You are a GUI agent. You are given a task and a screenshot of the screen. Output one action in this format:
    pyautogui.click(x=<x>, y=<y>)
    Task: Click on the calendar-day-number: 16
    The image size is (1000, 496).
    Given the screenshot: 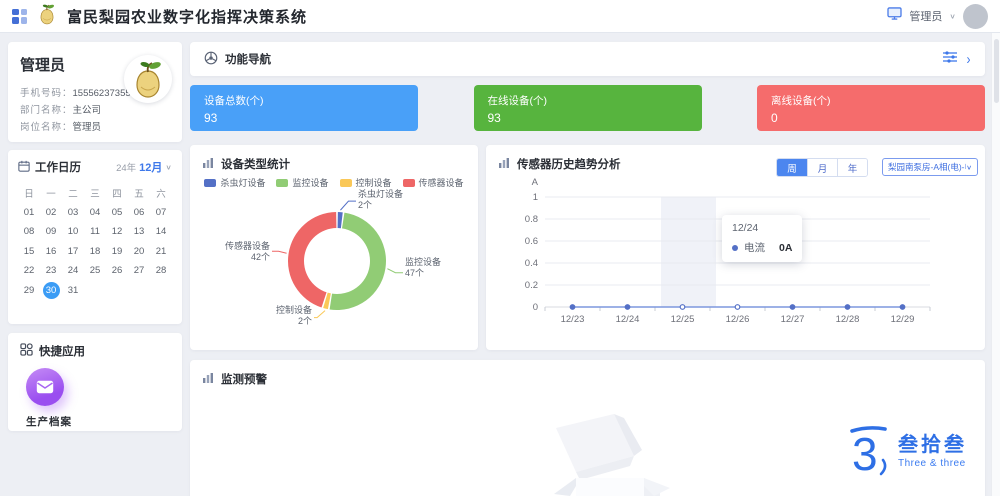 What is the action you would take?
    pyautogui.click(x=51, y=251)
    